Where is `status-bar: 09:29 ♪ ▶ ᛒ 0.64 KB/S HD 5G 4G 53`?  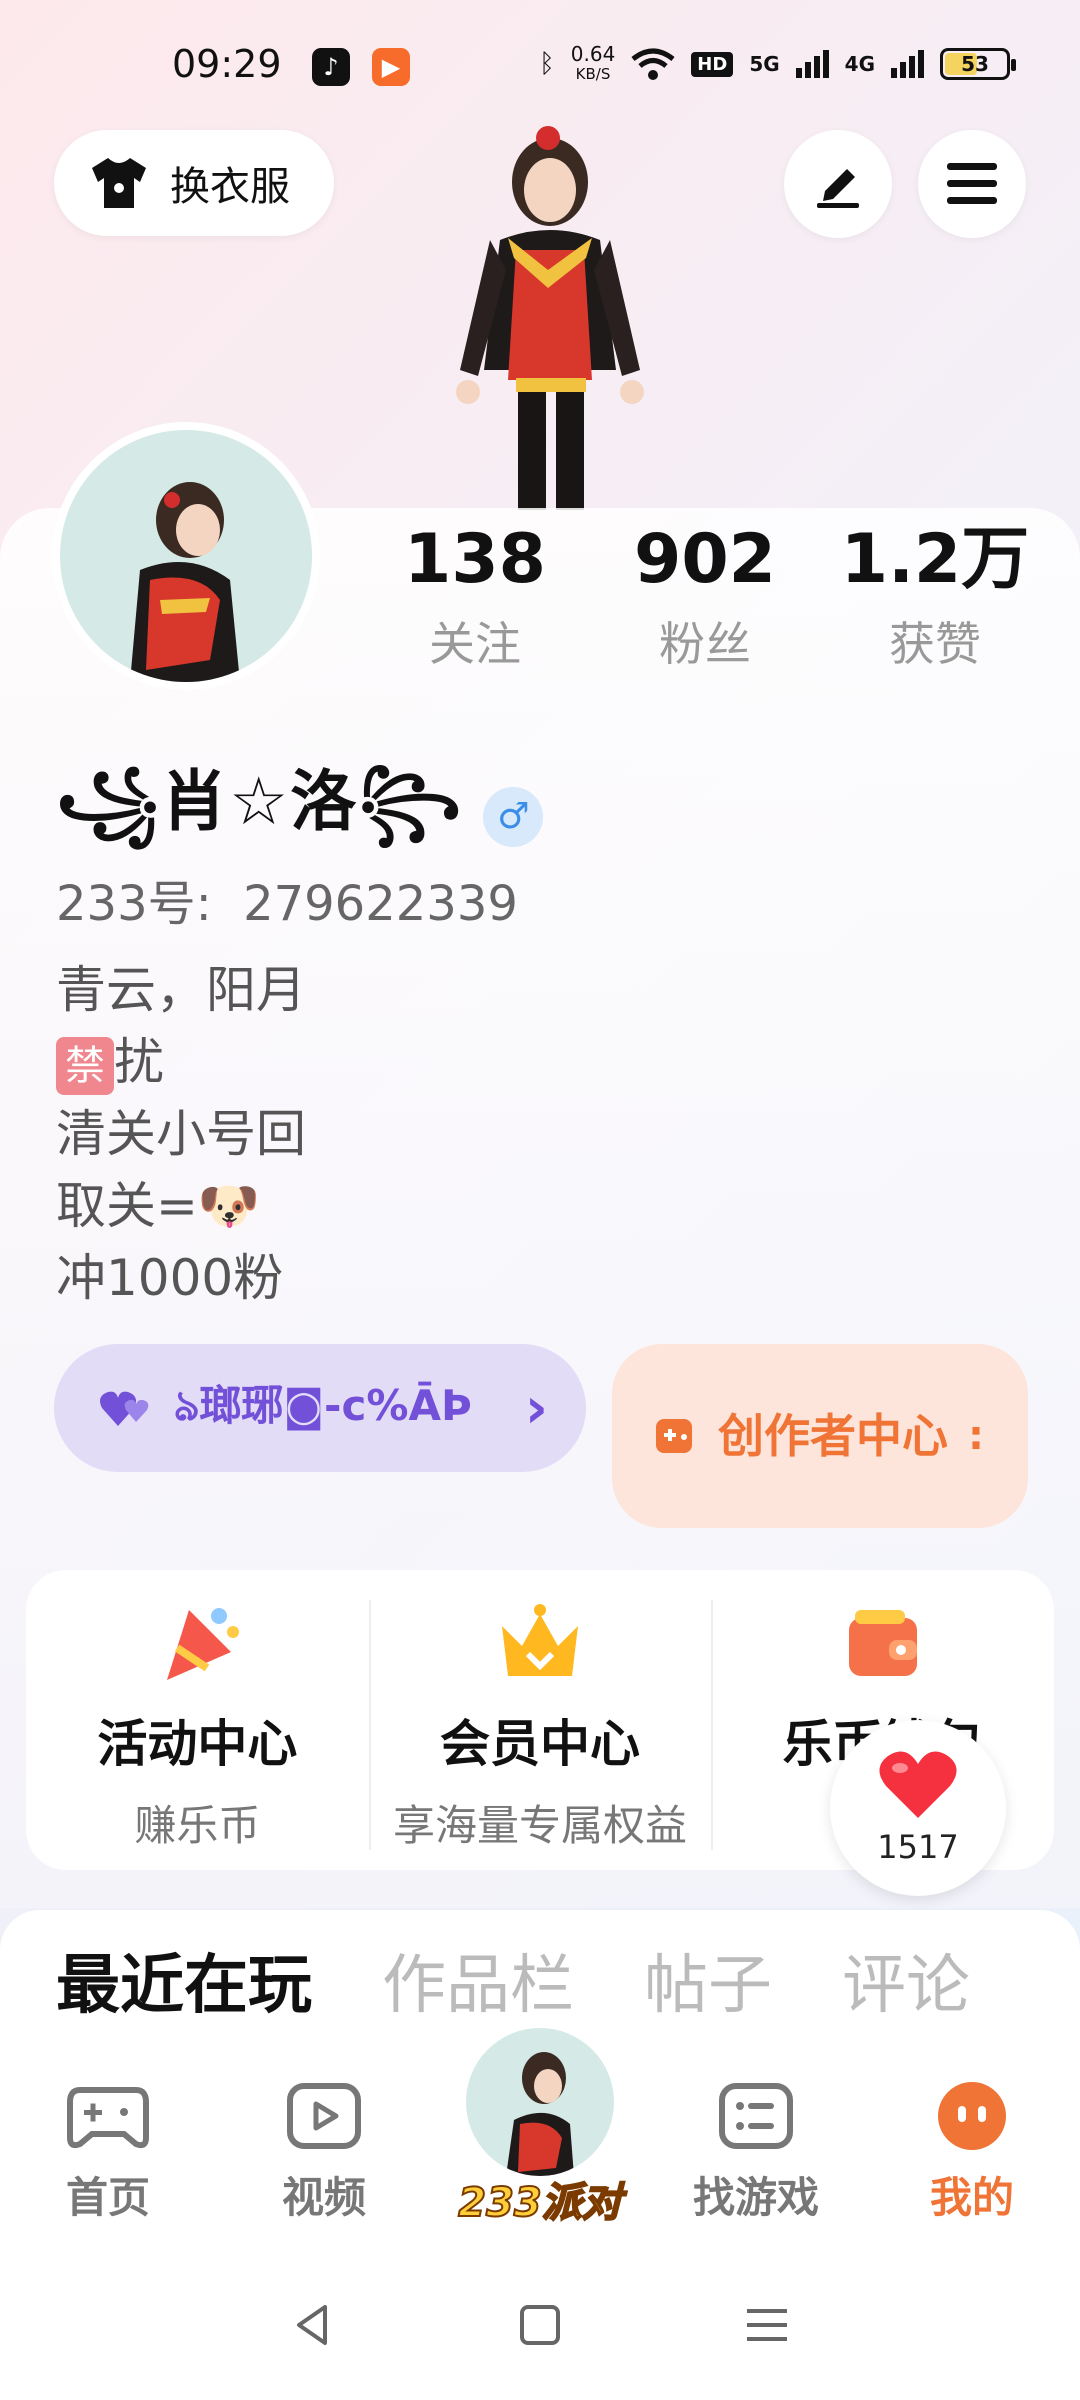
status-bar: 09:29 ♪ ▶ ᛒ 0.64 KB/S HD 5G 4G 53 is located at coordinates (540, 65).